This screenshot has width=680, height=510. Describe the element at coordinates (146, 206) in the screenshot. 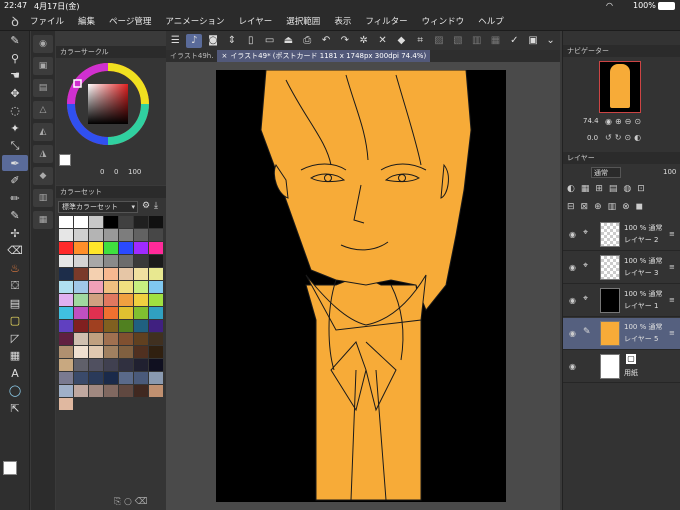

I see `settings-icon: ⚙` at that location.